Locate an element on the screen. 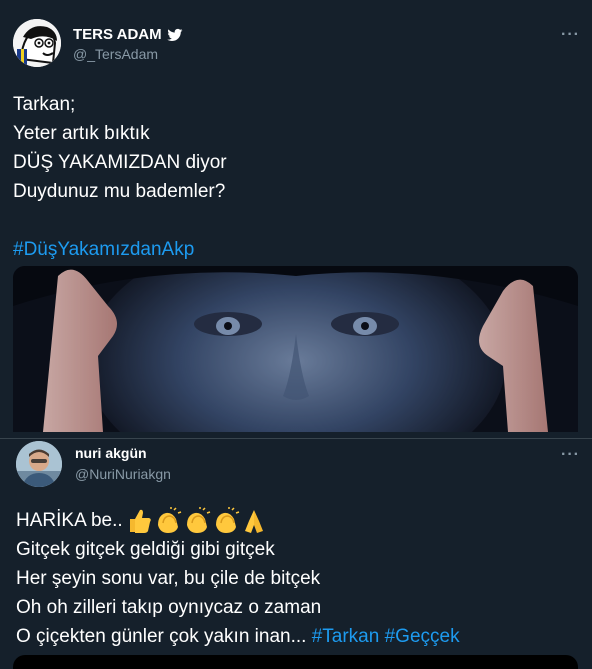 The height and width of the screenshot is (669, 592). tweet-line: Gitçek gitçek geldiği gibi gitçek is located at coordinates (145, 549).